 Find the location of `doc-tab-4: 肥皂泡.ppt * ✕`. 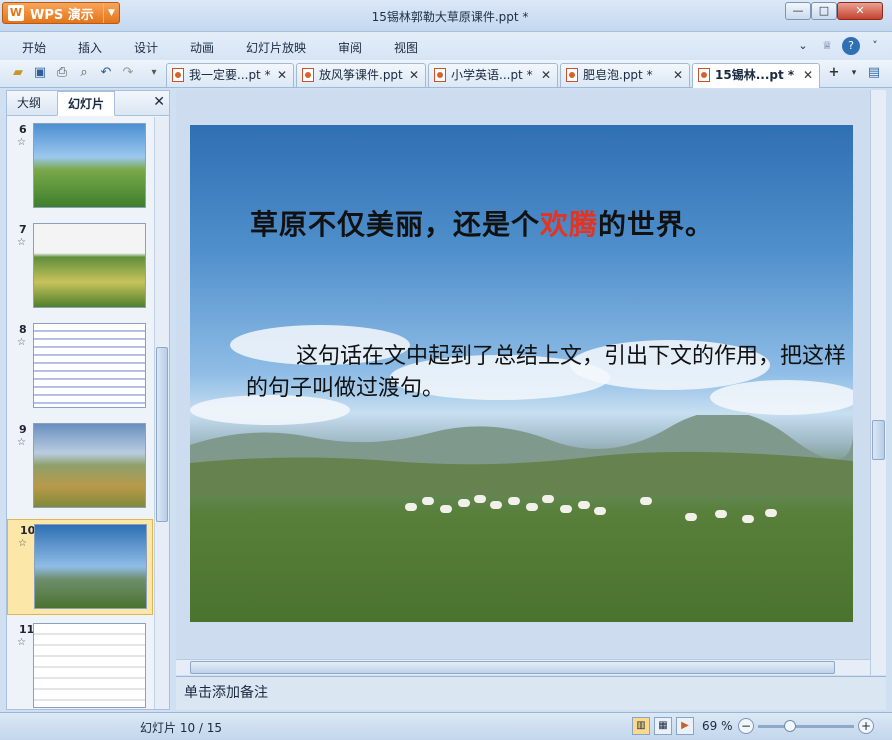

doc-tab-4: 肥皂泡.ppt * ✕ is located at coordinates (625, 75).